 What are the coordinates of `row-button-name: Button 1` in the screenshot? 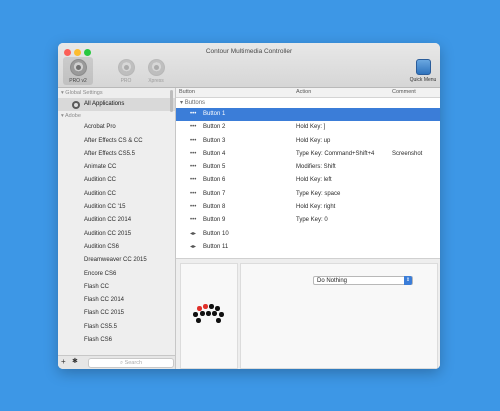 It's located at (214, 114).